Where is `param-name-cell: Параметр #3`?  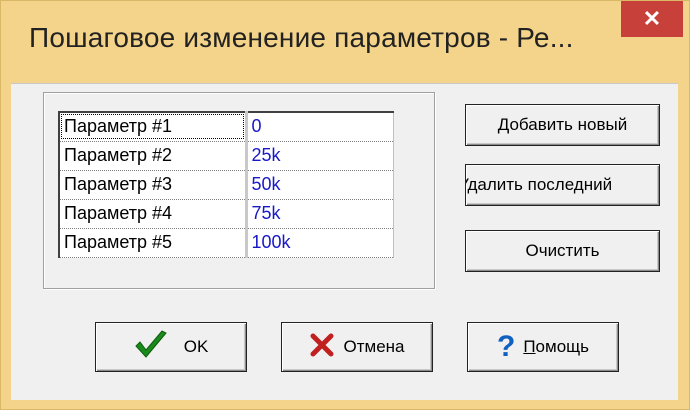
param-name-cell: Параметр #3 is located at coordinates (153, 185).